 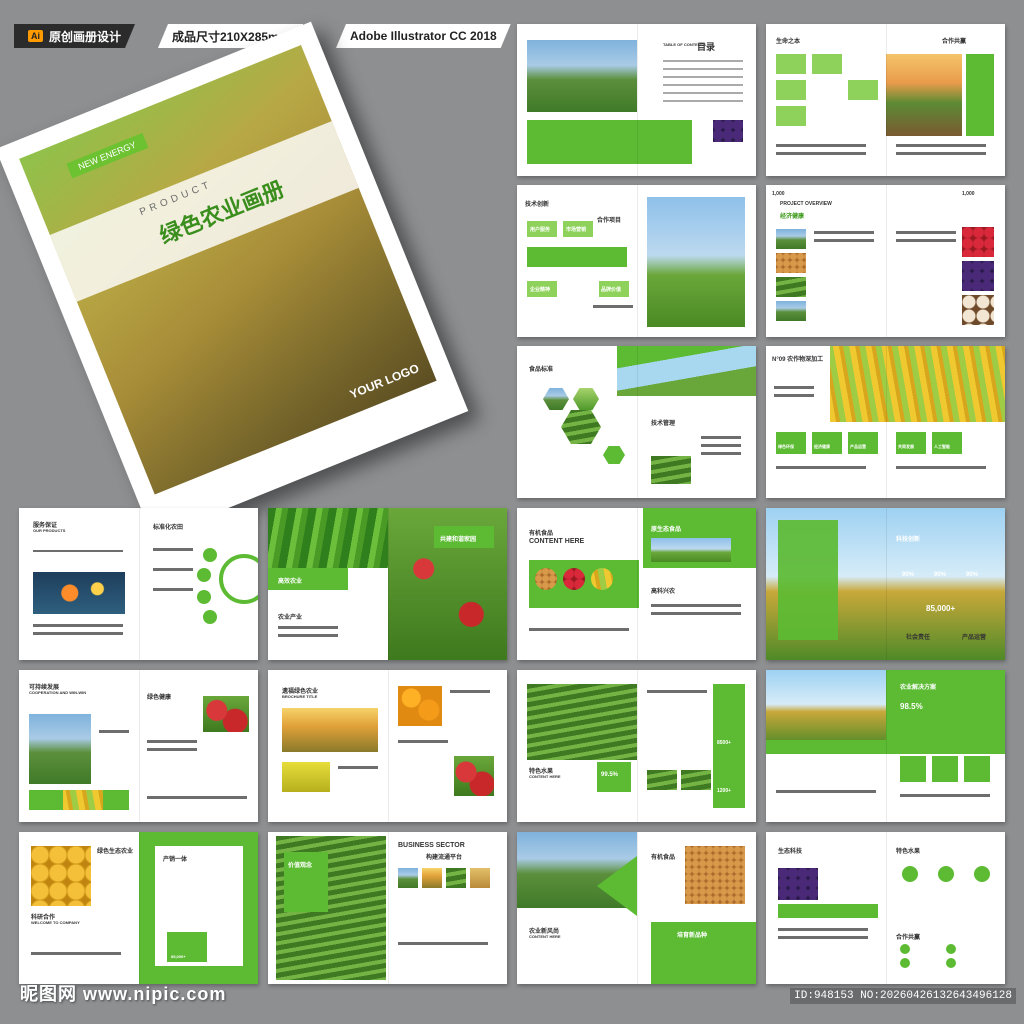 What do you see at coordinates (175, 860) in the screenshot?
I see `right-title: 产销一体` at bounding box center [175, 860].